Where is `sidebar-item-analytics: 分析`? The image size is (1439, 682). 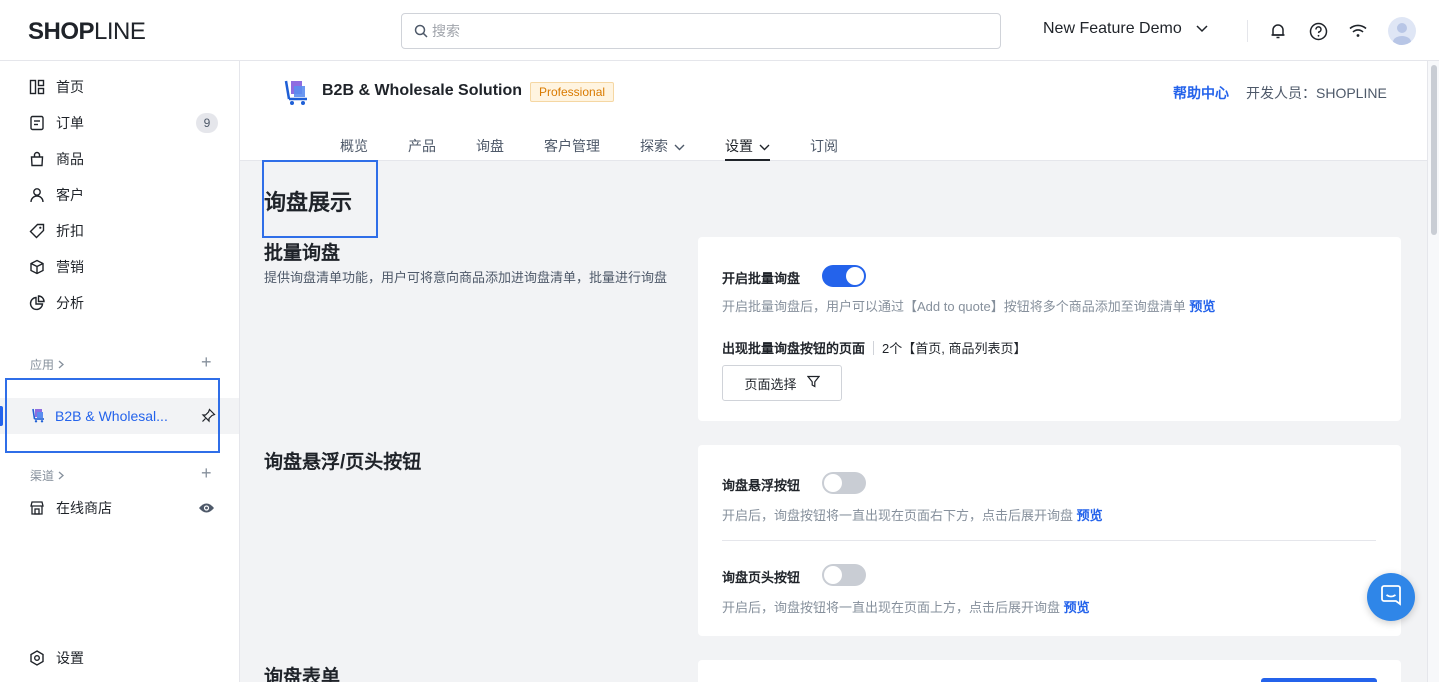 sidebar-item-analytics: 分析 is located at coordinates (56, 303).